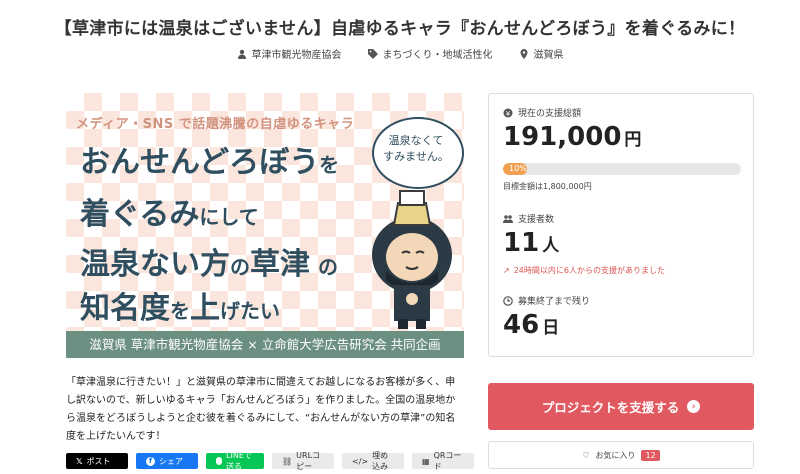 The image size is (800, 474). I want to click on progress-bar, so click(622, 169).